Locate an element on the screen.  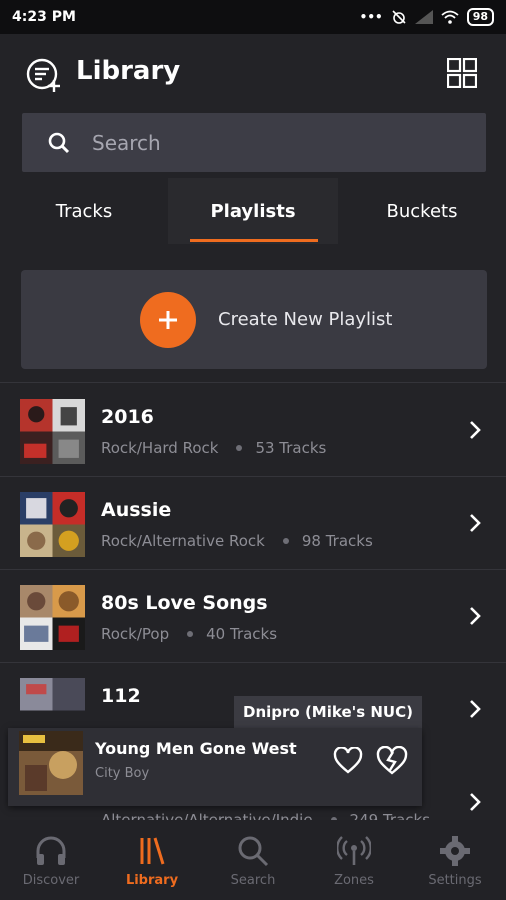
alarm-off-icon is located at coordinates (399, 17).